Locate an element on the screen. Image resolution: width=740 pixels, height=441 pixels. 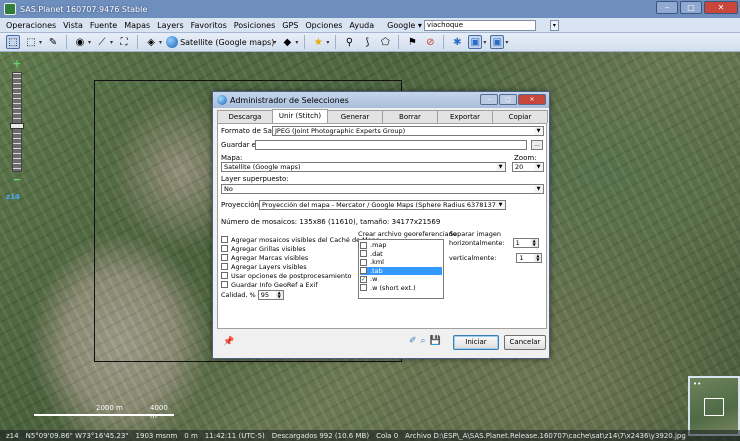
map-type-dropdown: Satellite (Google maps) ▾ is located at coordinates (221, 42).